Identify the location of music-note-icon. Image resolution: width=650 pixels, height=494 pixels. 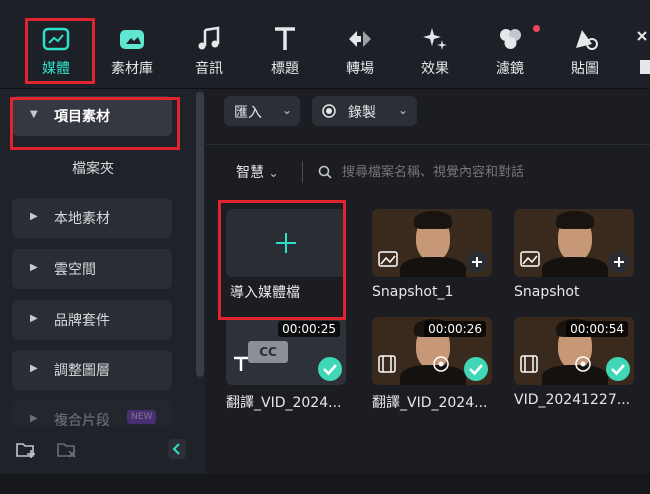
(209, 38).